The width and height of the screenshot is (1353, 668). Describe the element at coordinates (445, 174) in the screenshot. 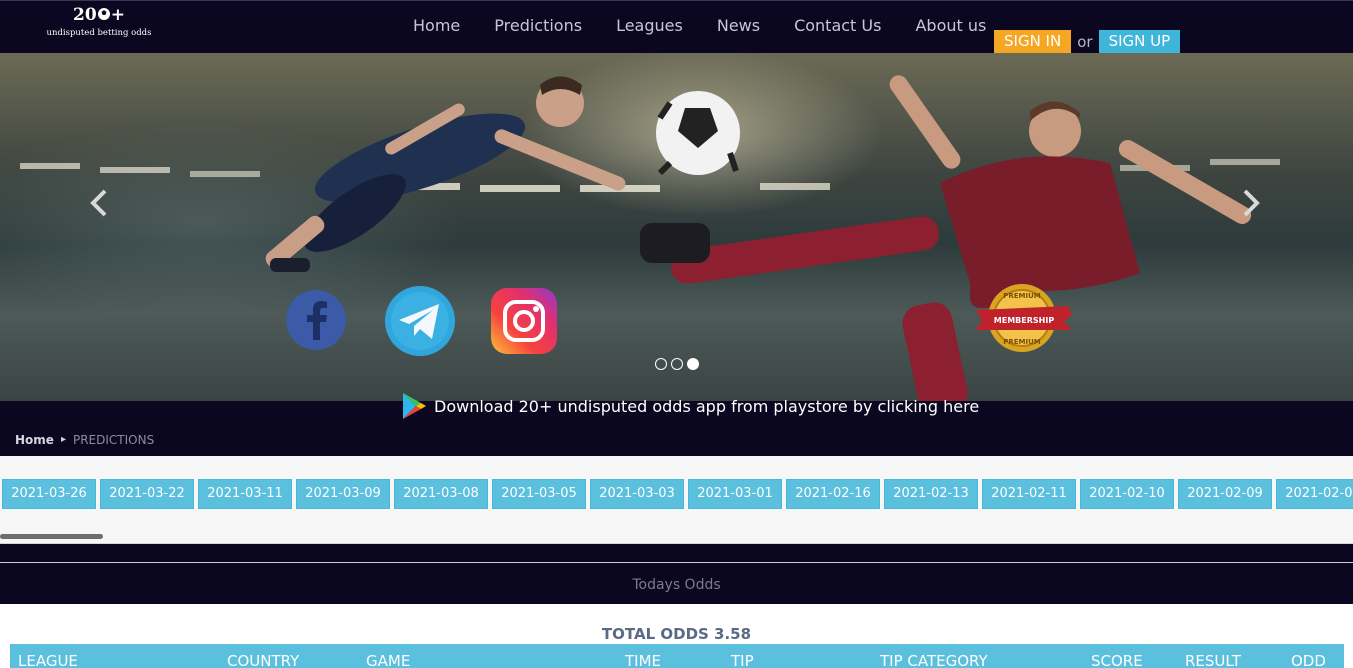

I see `player-diving-image` at that location.